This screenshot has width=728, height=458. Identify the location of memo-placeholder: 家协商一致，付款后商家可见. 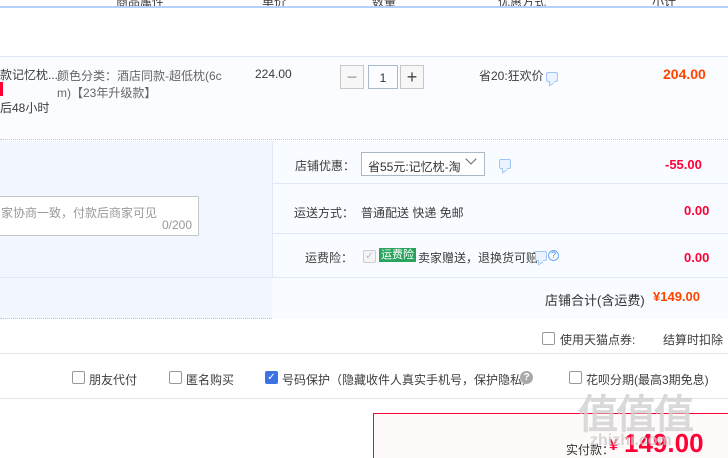
(79, 213).